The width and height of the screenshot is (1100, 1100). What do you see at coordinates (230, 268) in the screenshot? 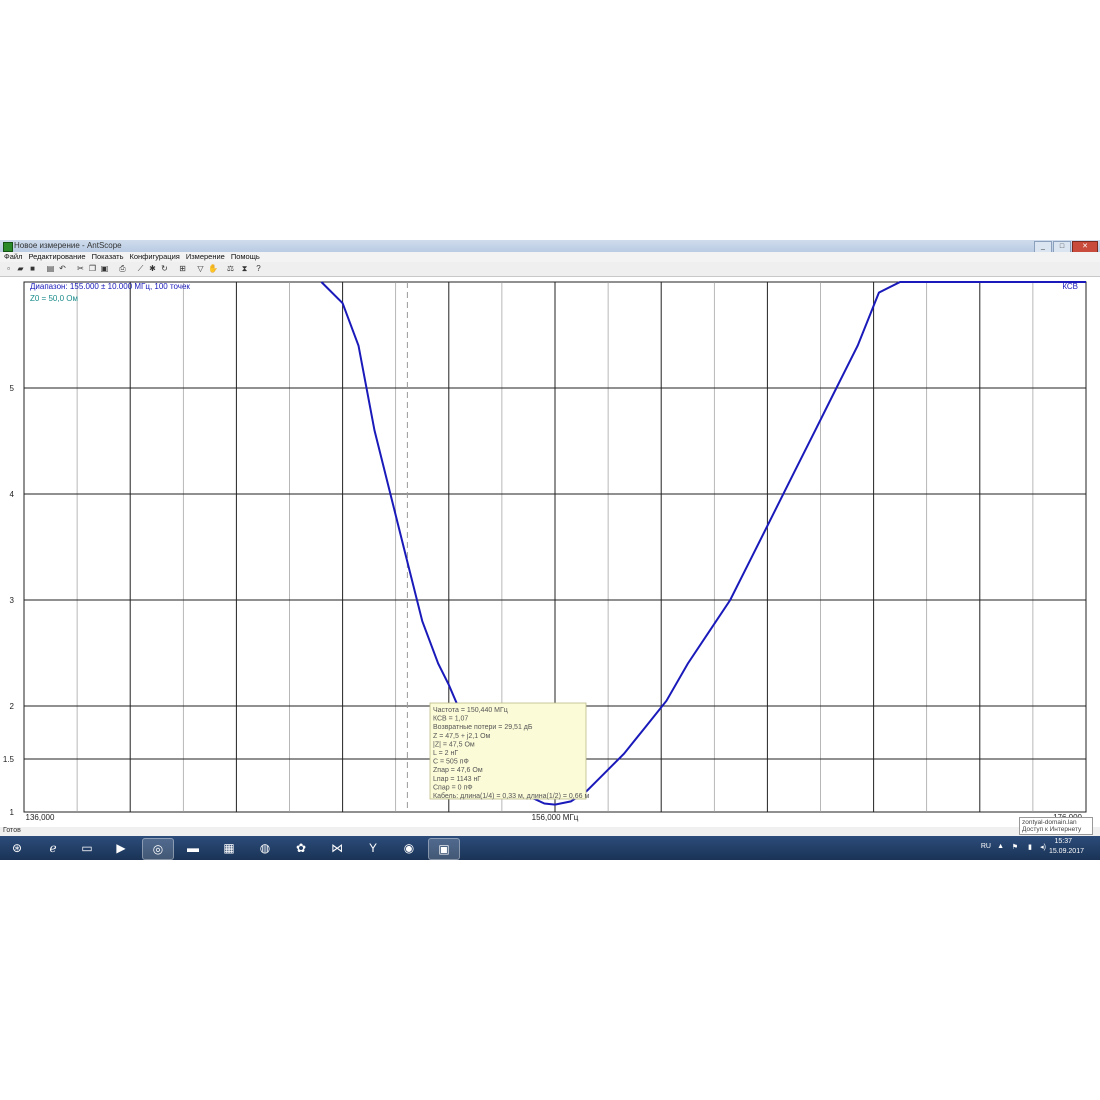
I see `level-icon: ⚖` at bounding box center [230, 268].